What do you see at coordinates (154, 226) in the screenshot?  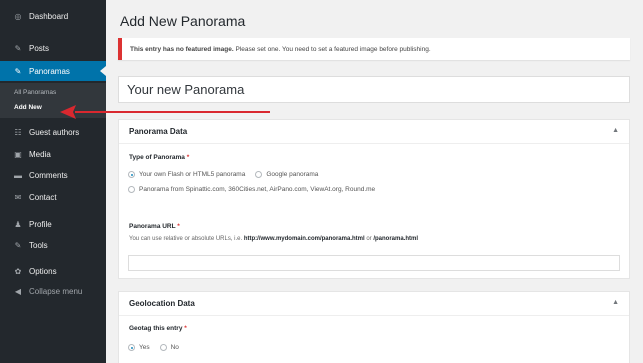 I see `panorama-url-label: Panorama URL *` at bounding box center [154, 226].